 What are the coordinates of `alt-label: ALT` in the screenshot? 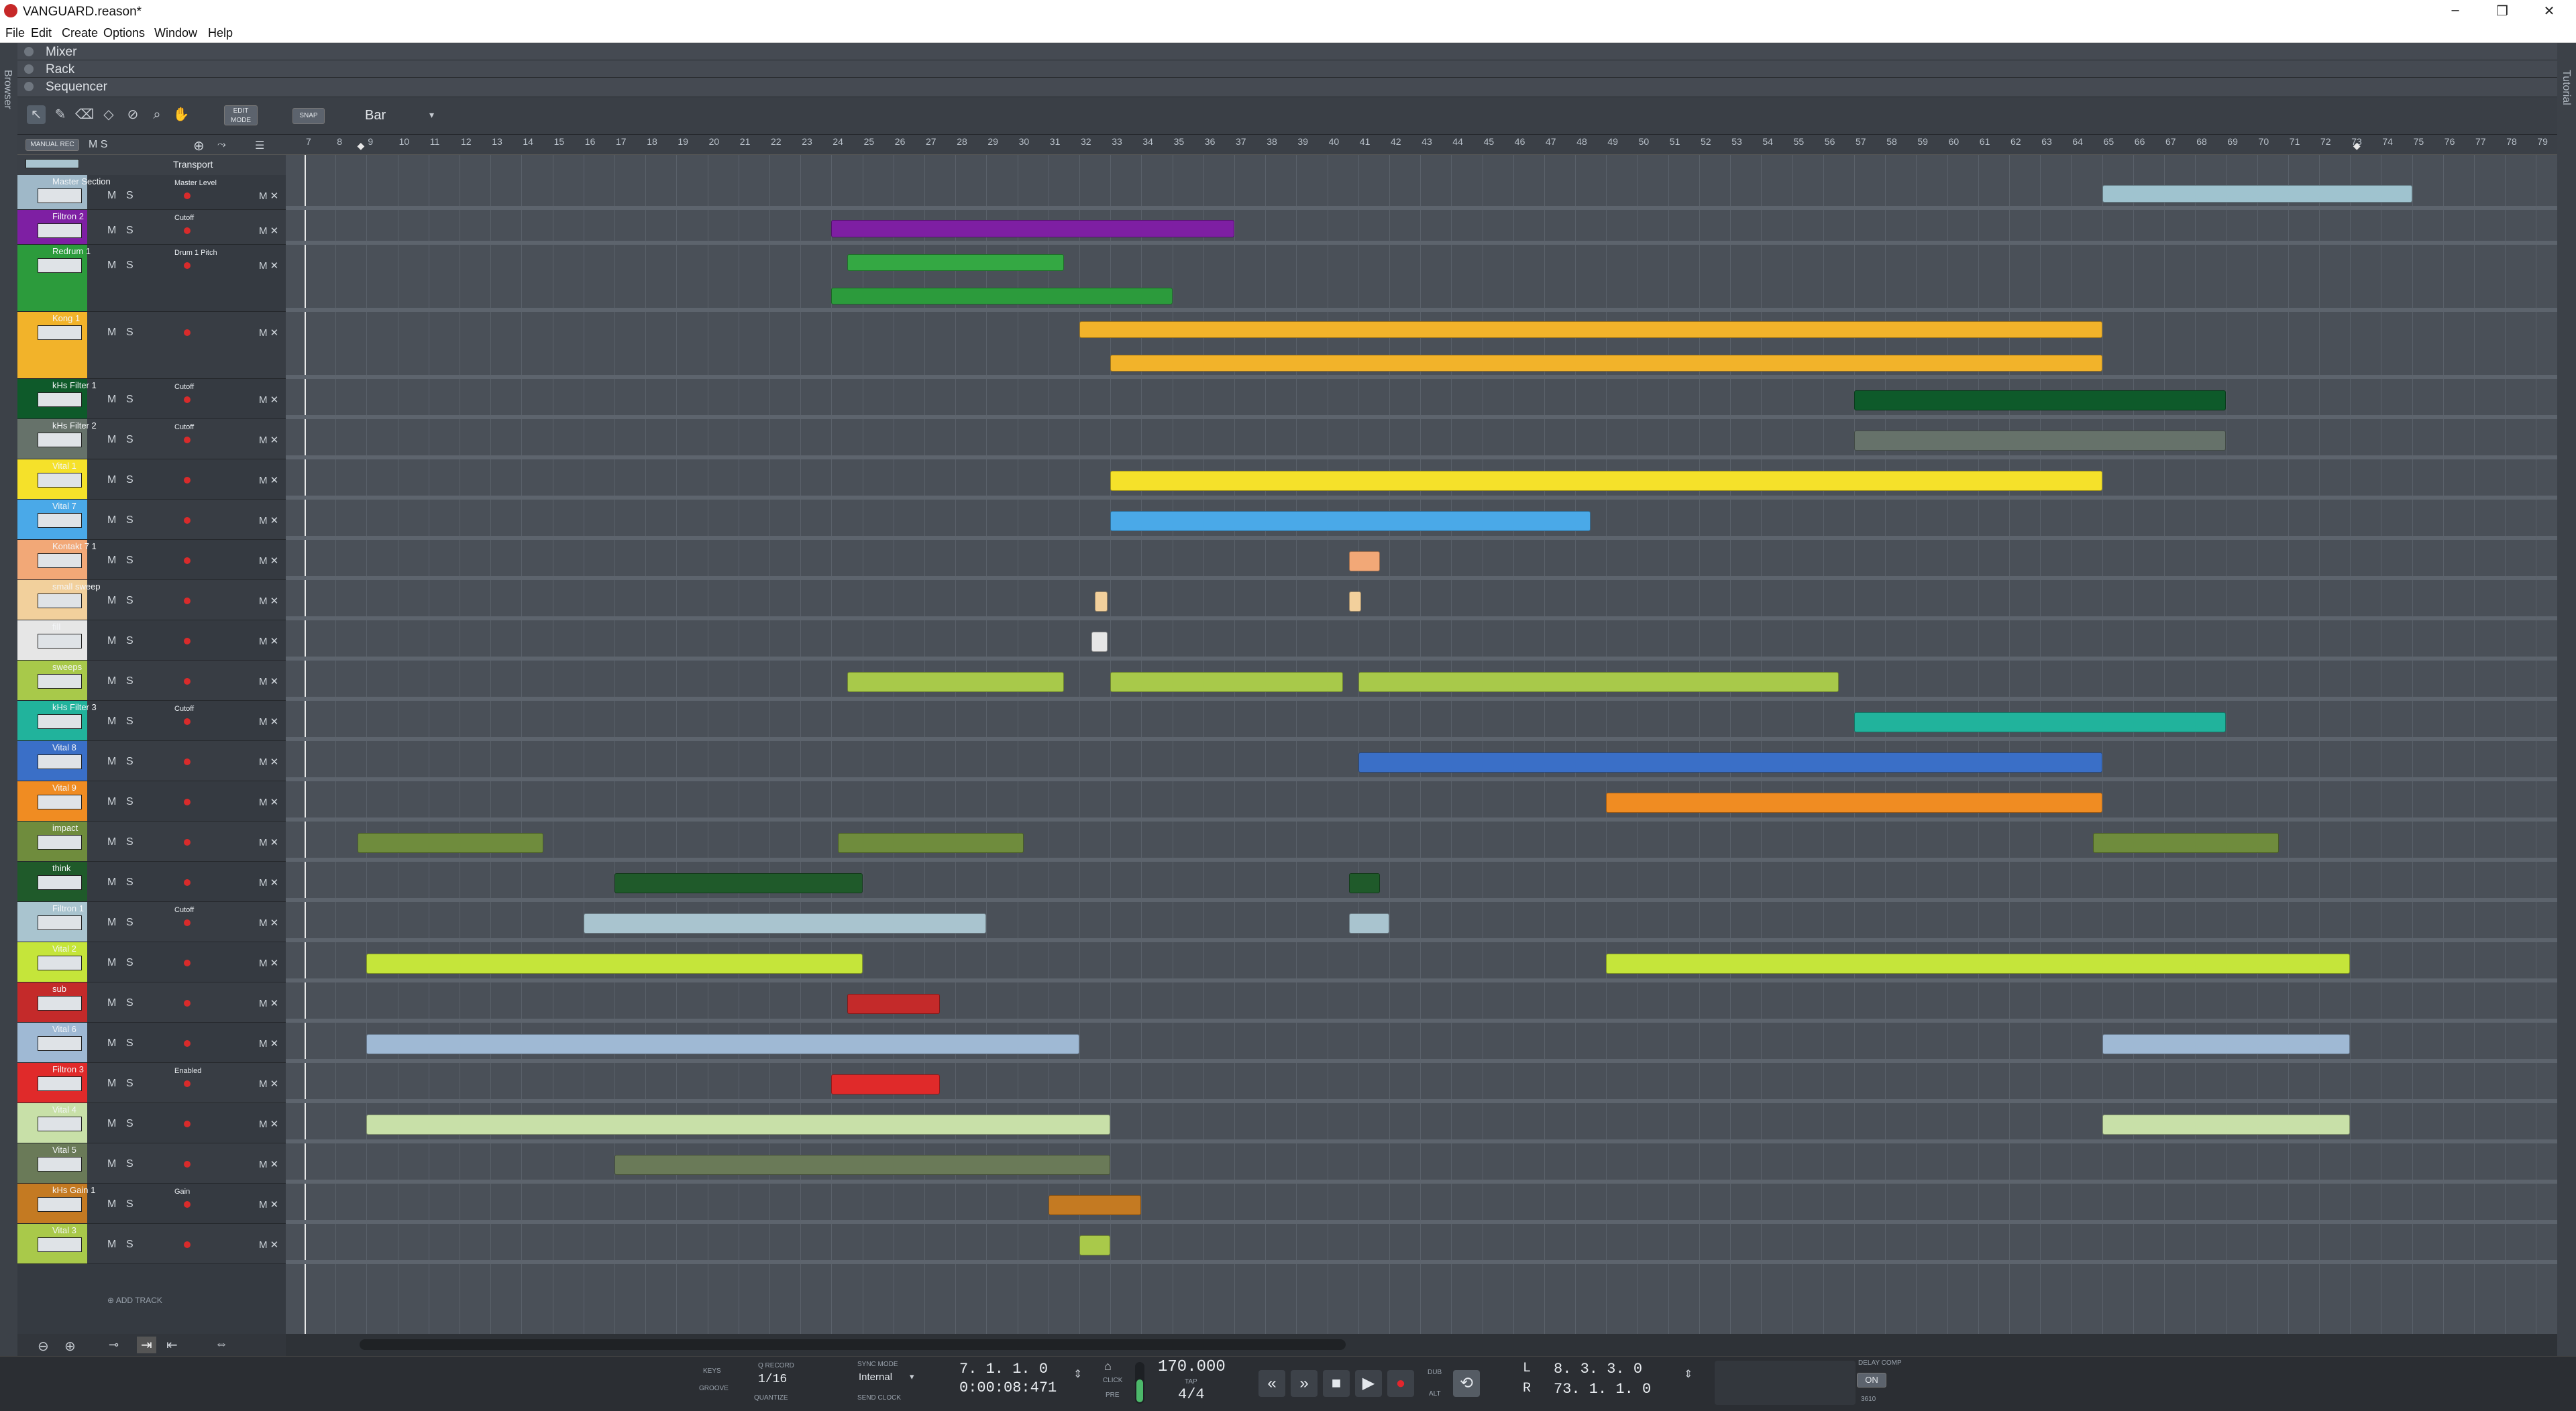 It's located at (1435, 1394).